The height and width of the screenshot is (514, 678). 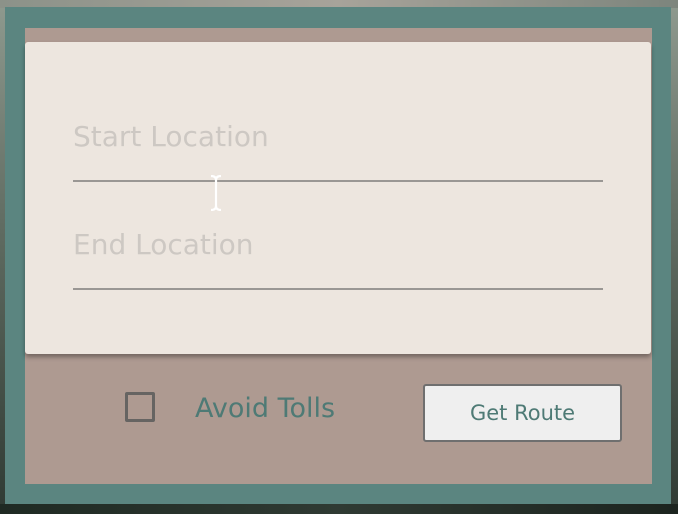 What do you see at coordinates (339, 509) in the screenshot?
I see `background-bottom-edge` at bounding box center [339, 509].